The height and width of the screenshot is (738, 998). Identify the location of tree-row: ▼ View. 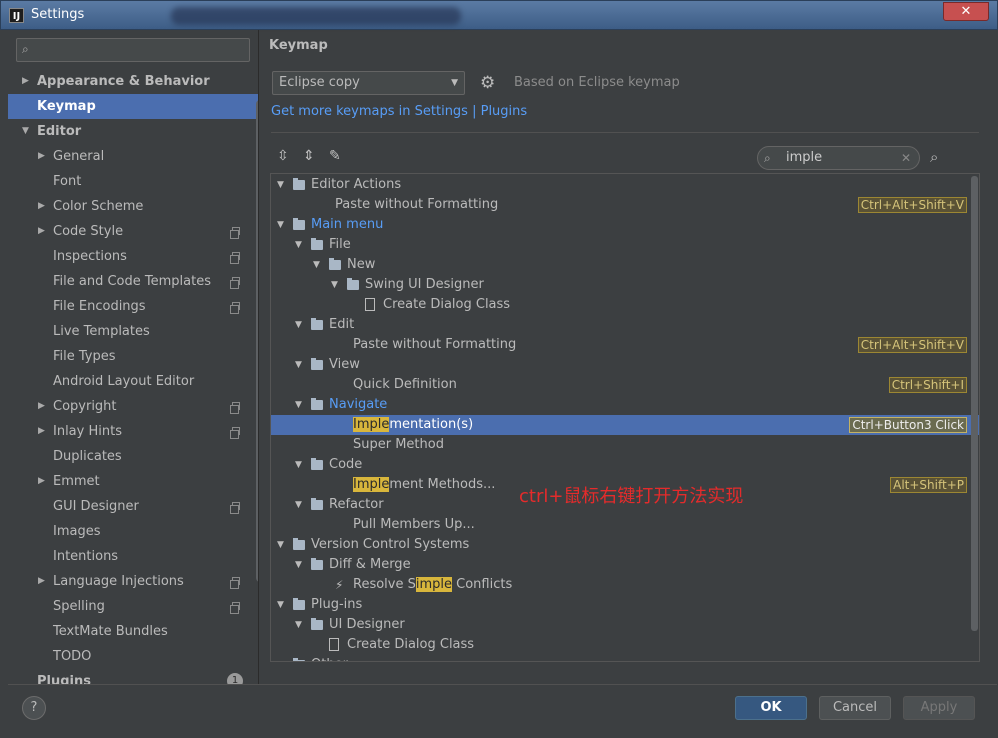
(625, 365).